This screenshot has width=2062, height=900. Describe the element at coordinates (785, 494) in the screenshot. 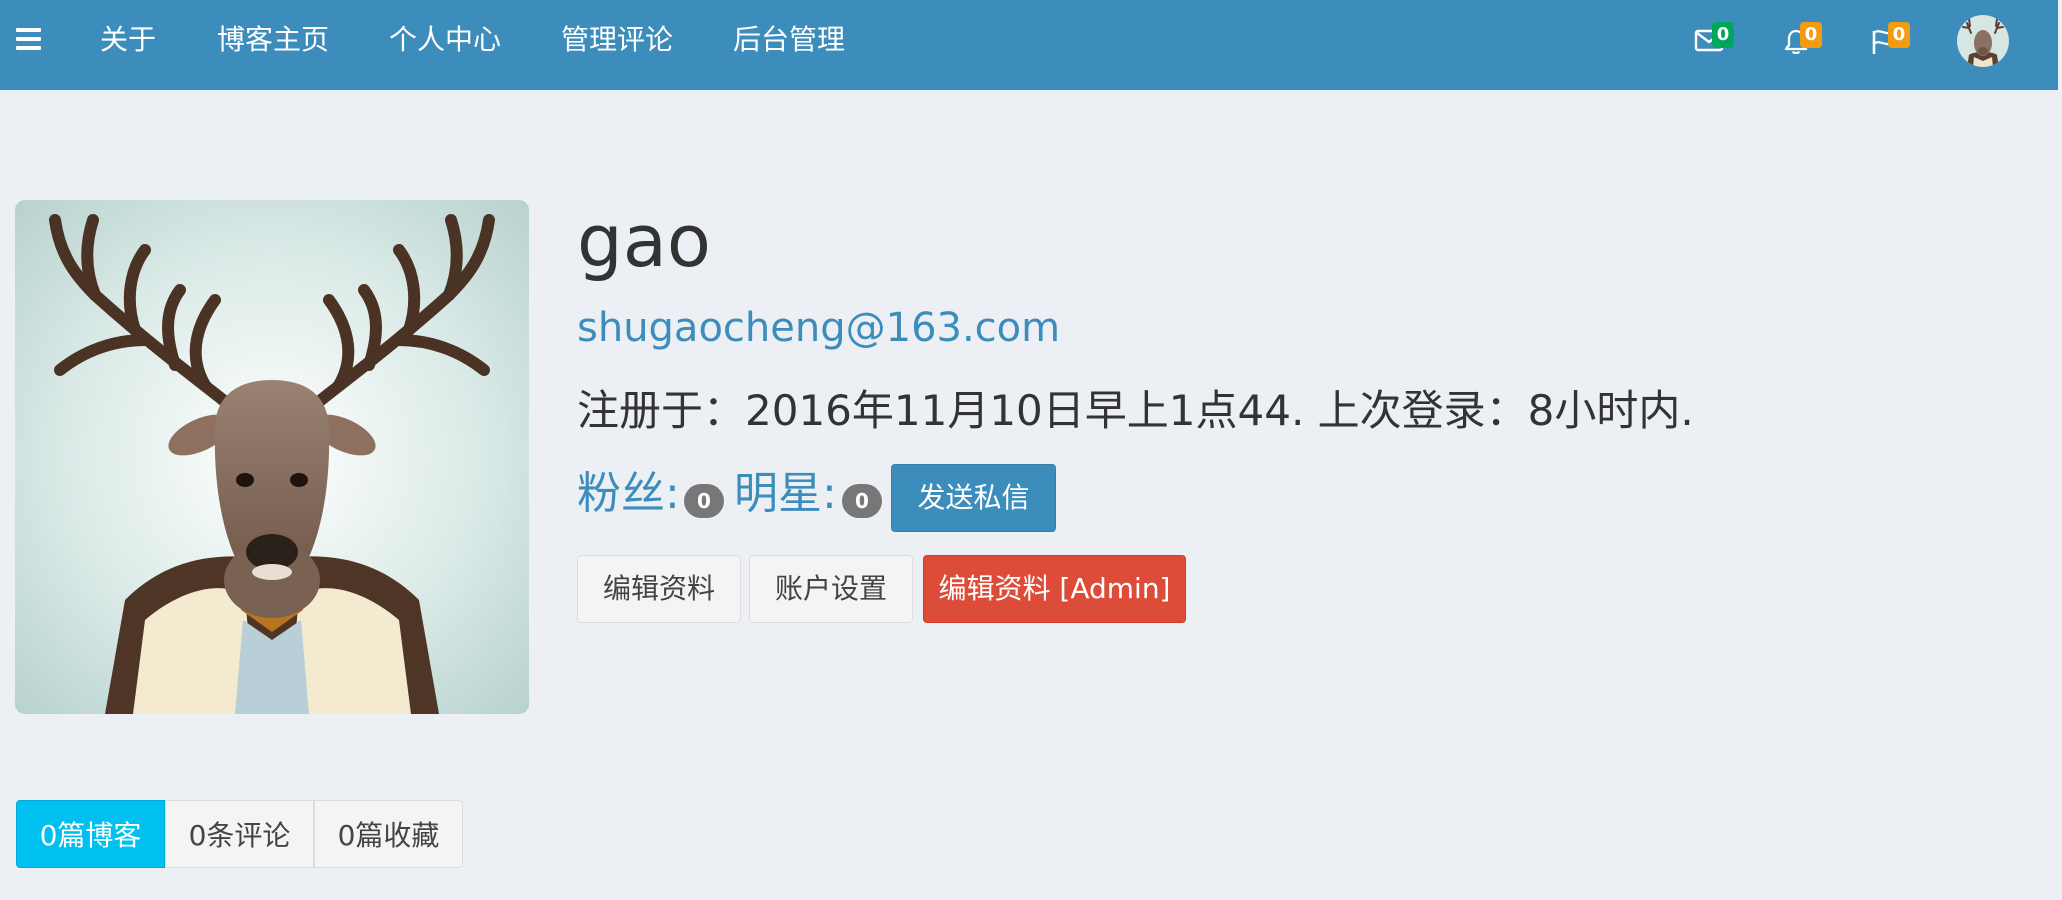

I see `following-link: 明星:` at that location.